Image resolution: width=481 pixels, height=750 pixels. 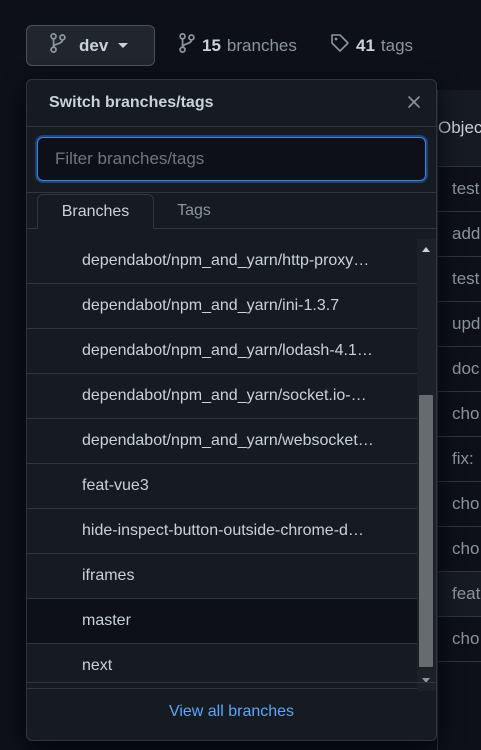 What do you see at coordinates (340, 45) in the screenshot?
I see `tag-icon` at bounding box center [340, 45].